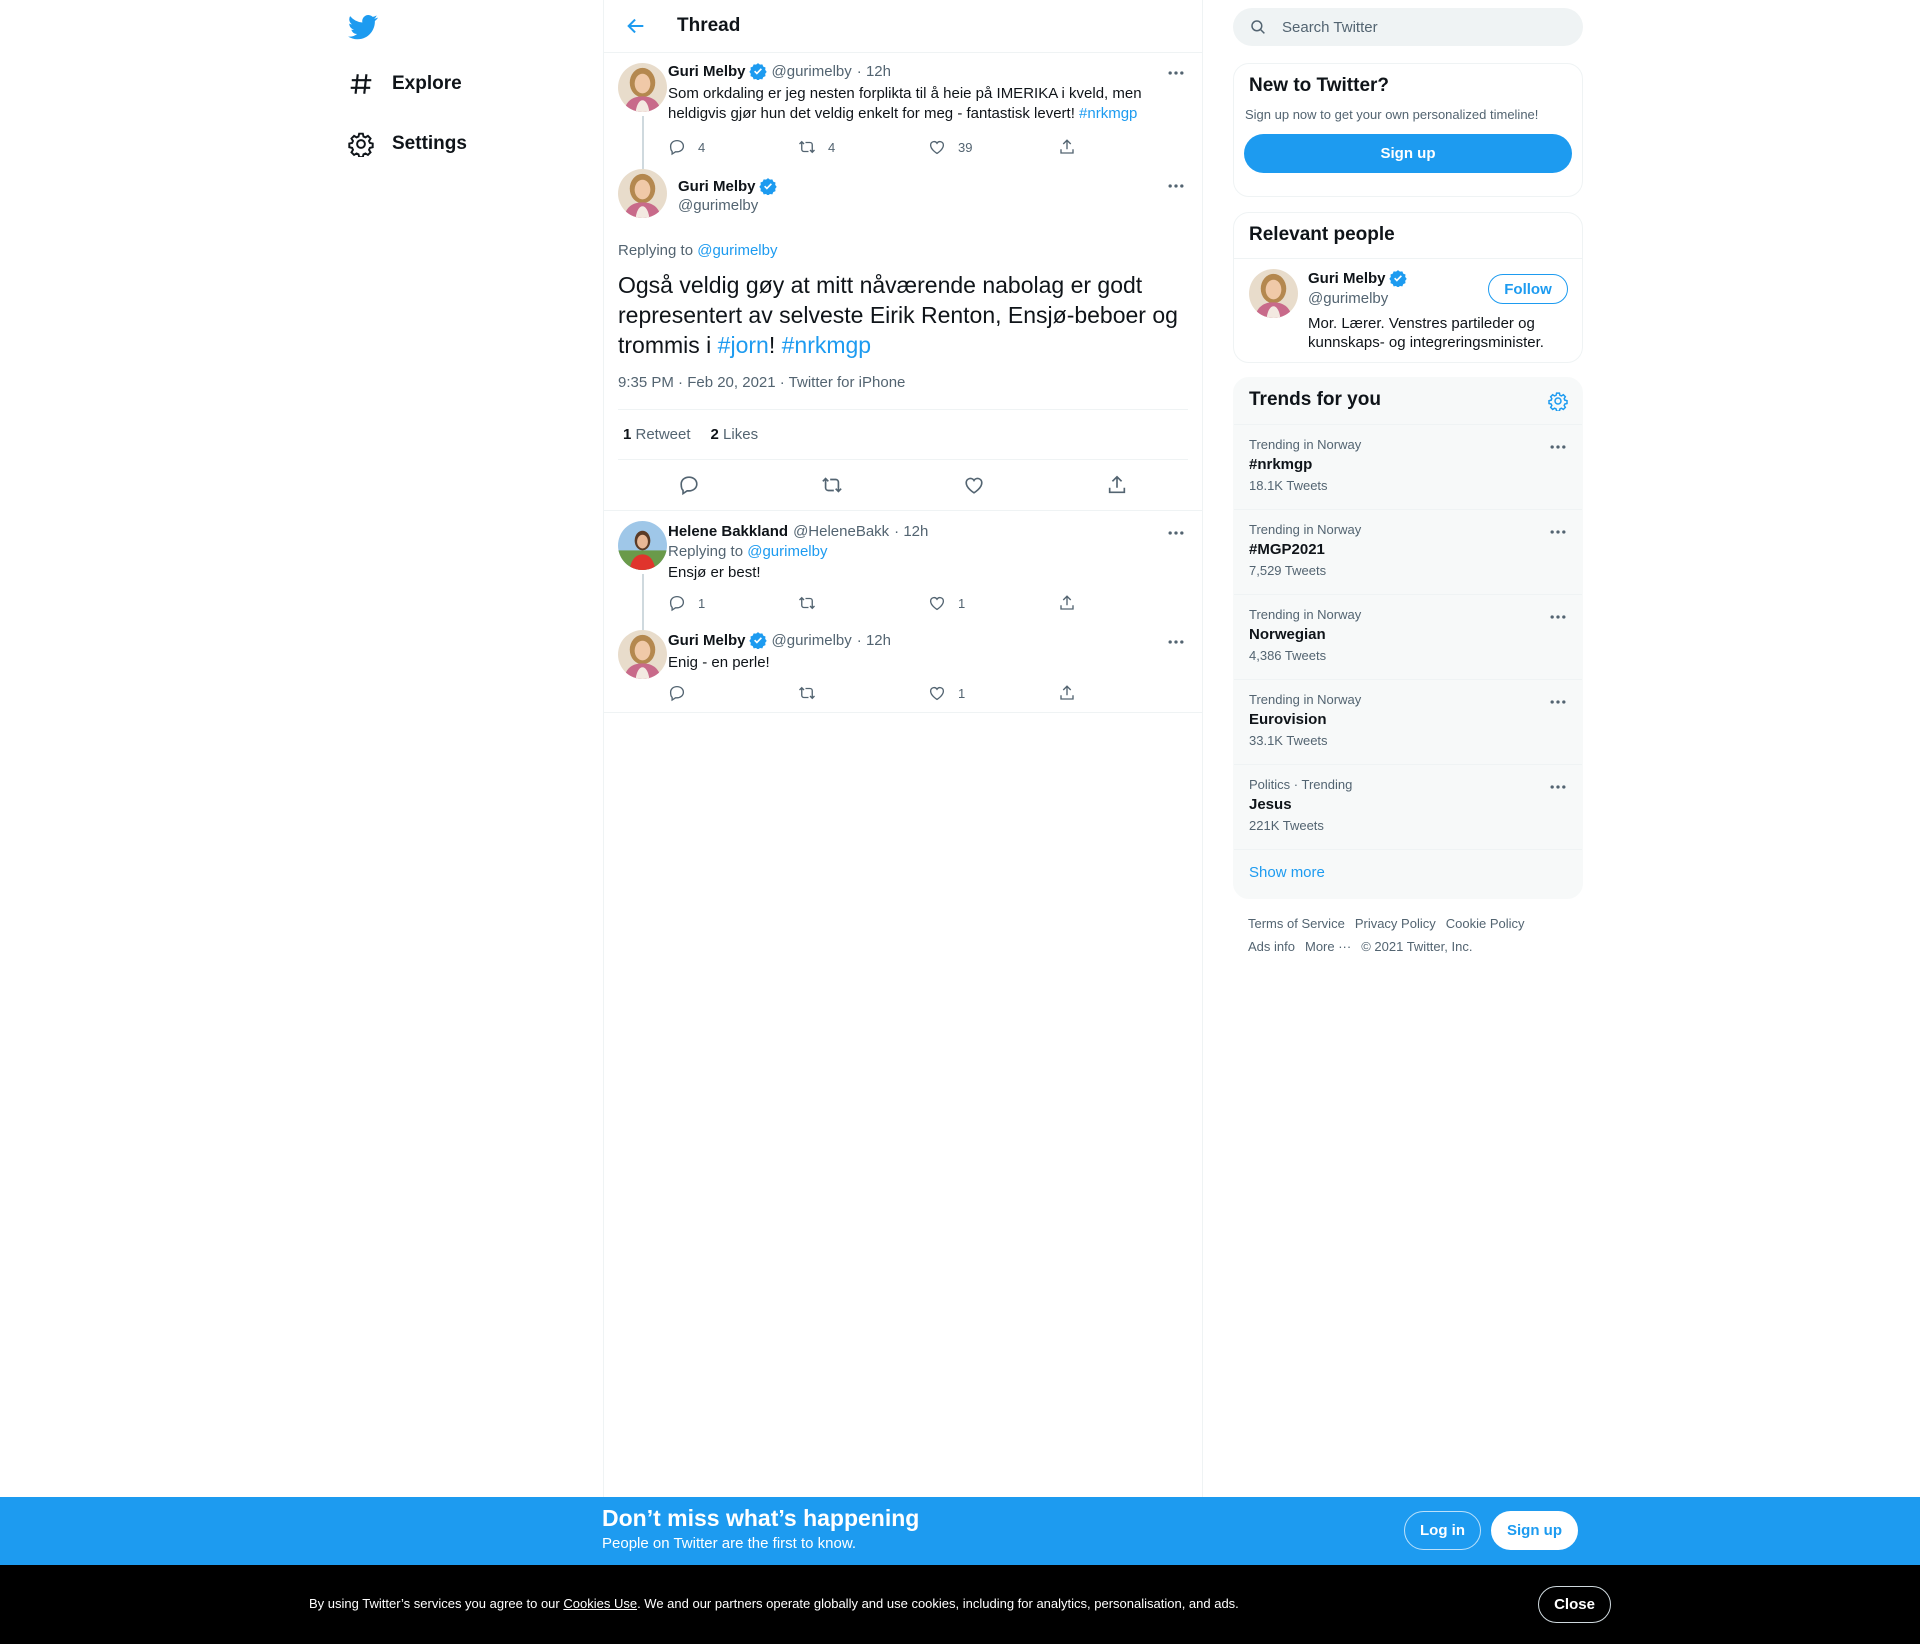  Describe the element at coordinates (429, 143) in the screenshot. I see `nav-settings-label: Settings` at that location.